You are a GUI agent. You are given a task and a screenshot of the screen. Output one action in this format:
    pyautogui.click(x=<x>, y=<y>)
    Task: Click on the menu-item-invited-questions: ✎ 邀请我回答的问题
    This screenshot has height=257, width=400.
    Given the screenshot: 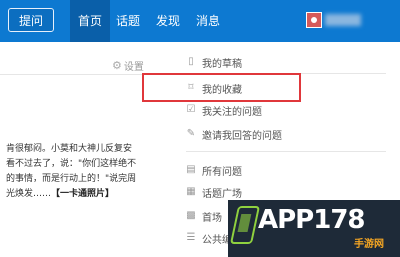 What is the action you would take?
    pyautogui.click(x=234, y=134)
    